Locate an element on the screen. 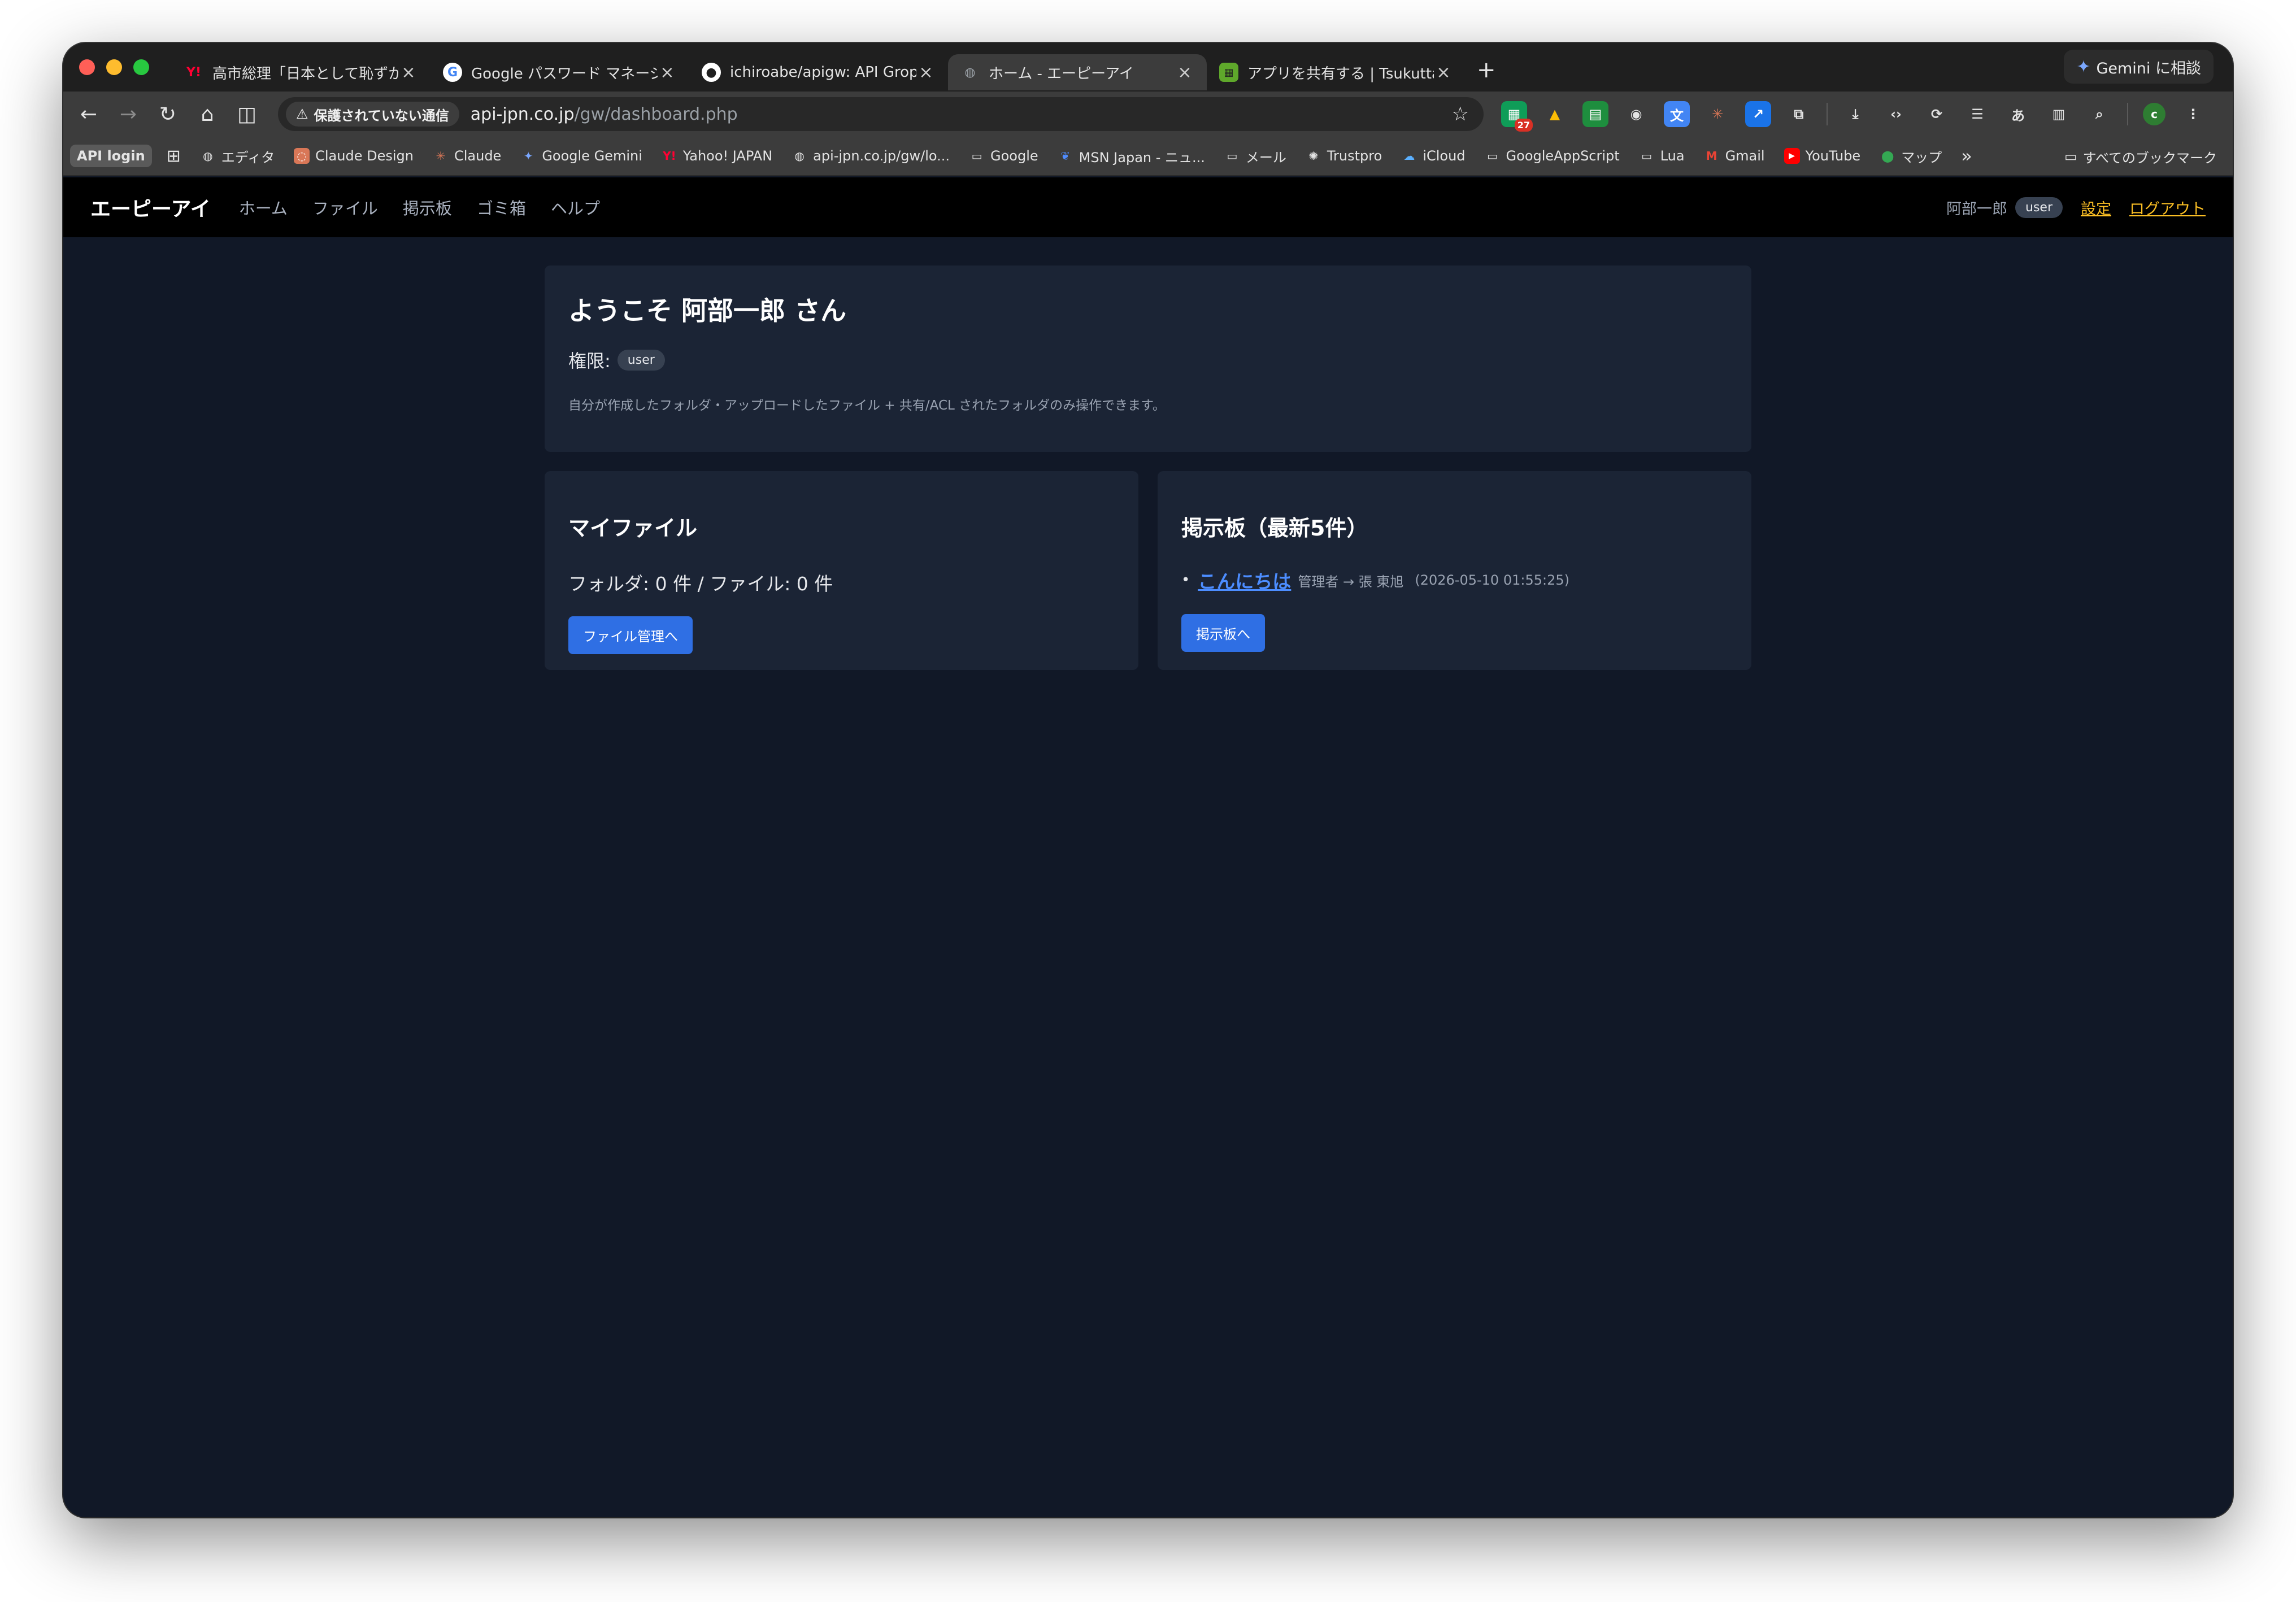  browser-tab: G Google パスワード マネージャー × is located at coordinates (559, 72).